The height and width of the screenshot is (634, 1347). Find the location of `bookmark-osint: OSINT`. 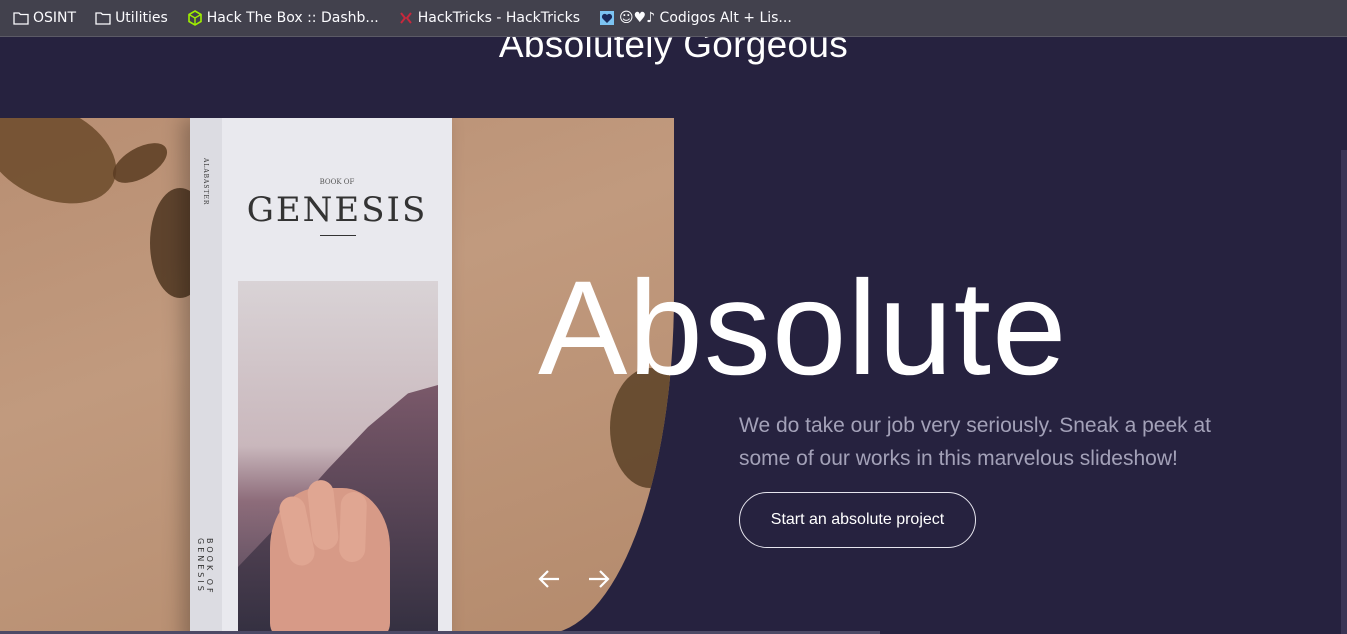

bookmark-osint: OSINT is located at coordinates (41, 18).